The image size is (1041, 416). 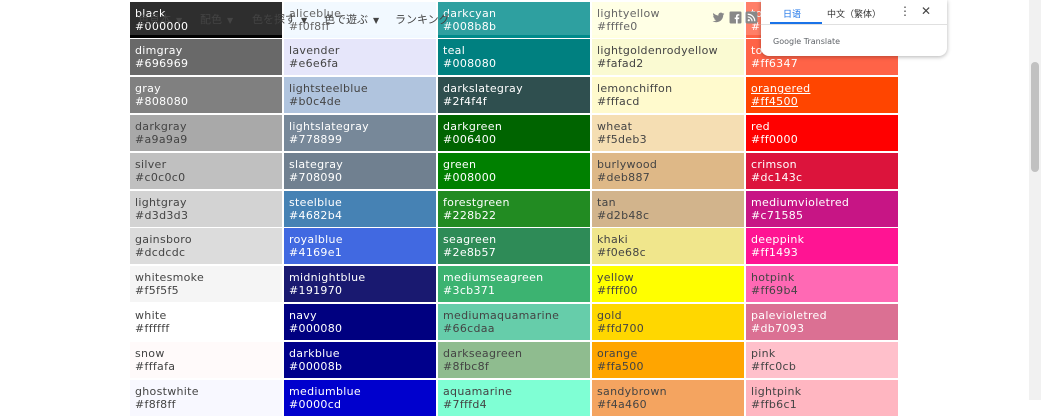 What do you see at coordinates (622, 253) in the screenshot?
I see `color-hex: #f0e68c` at bounding box center [622, 253].